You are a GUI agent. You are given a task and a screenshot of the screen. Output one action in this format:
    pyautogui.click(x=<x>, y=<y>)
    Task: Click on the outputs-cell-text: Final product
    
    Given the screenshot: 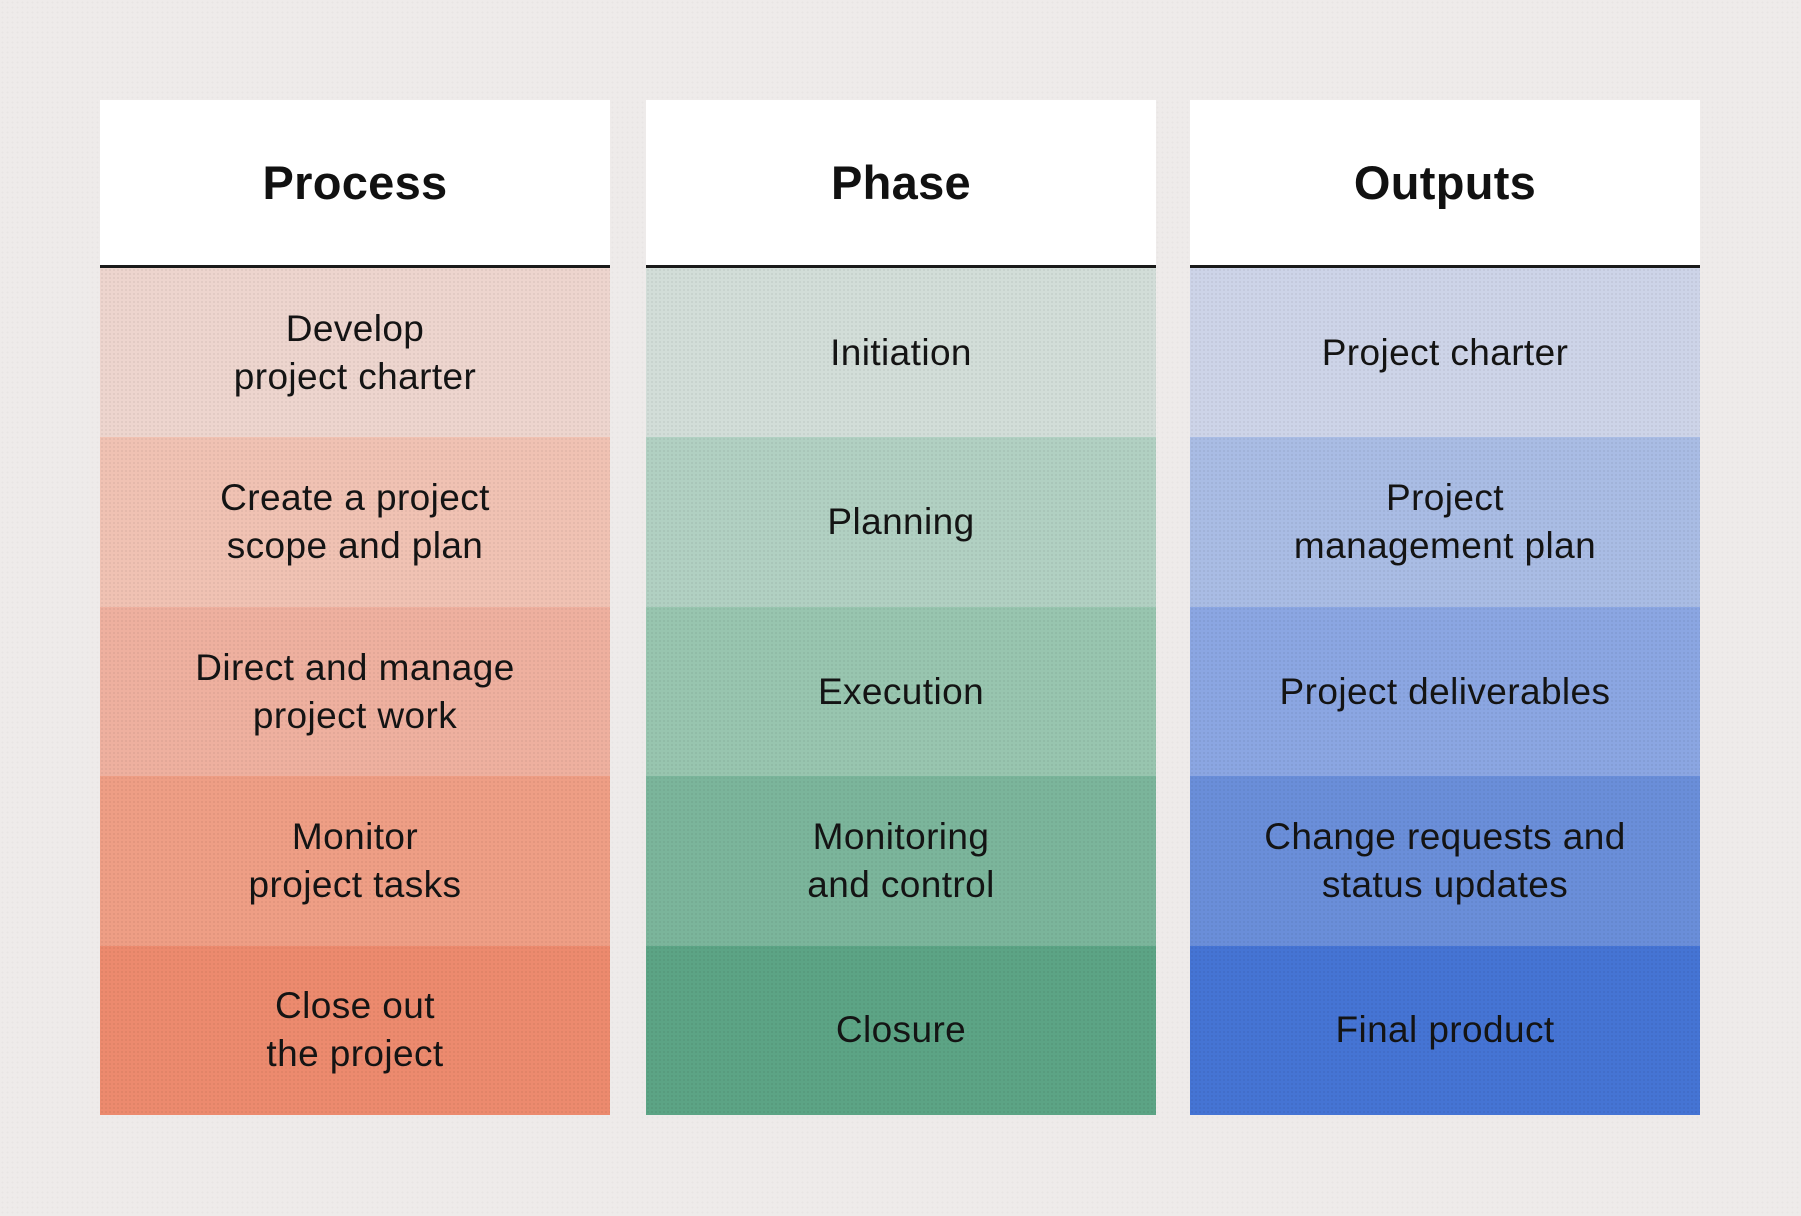 What is the action you would take?
    pyautogui.click(x=1445, y=1030)
    